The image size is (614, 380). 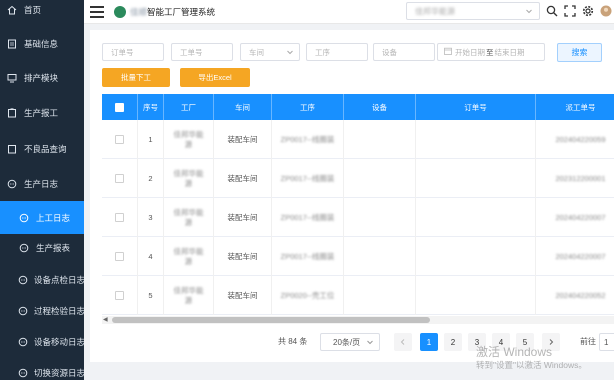 What do you see at coordinates (59, 280) in the screenshot?
I see `sidebar-item-label: 设备点检日志` at bounding box center [59, 280].